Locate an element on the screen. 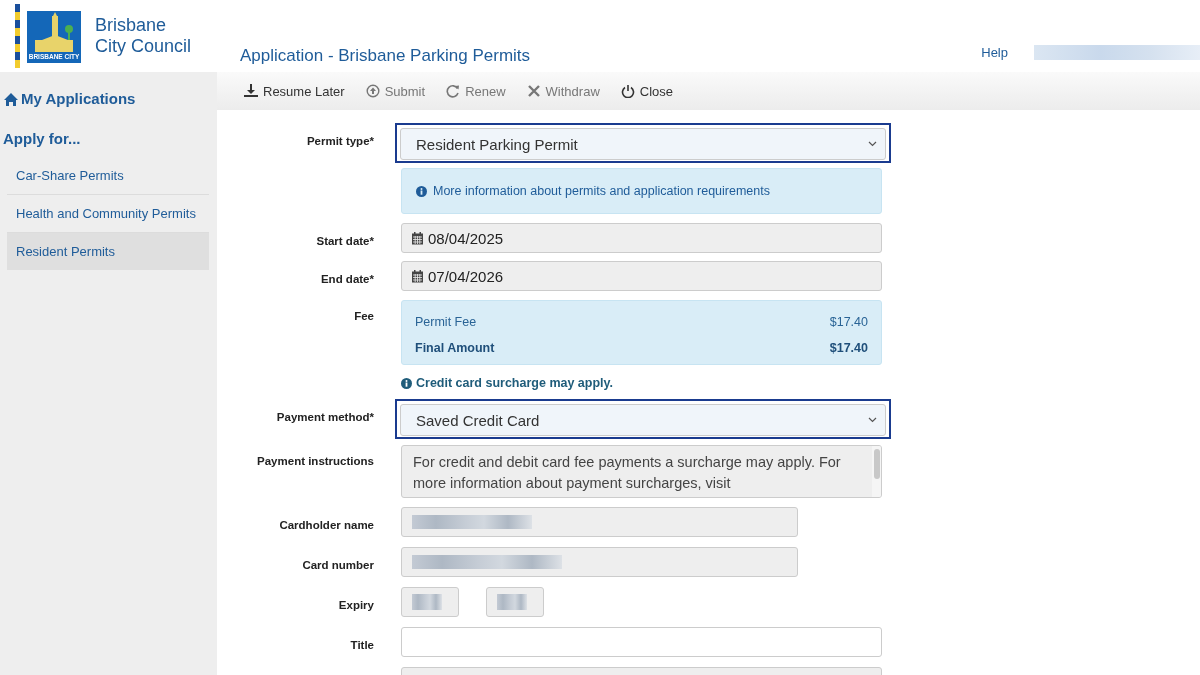 The width and height of the screenshot is (1200, 675). sidebar-item: Car-Share Permits is located at coordinates (108, 175).